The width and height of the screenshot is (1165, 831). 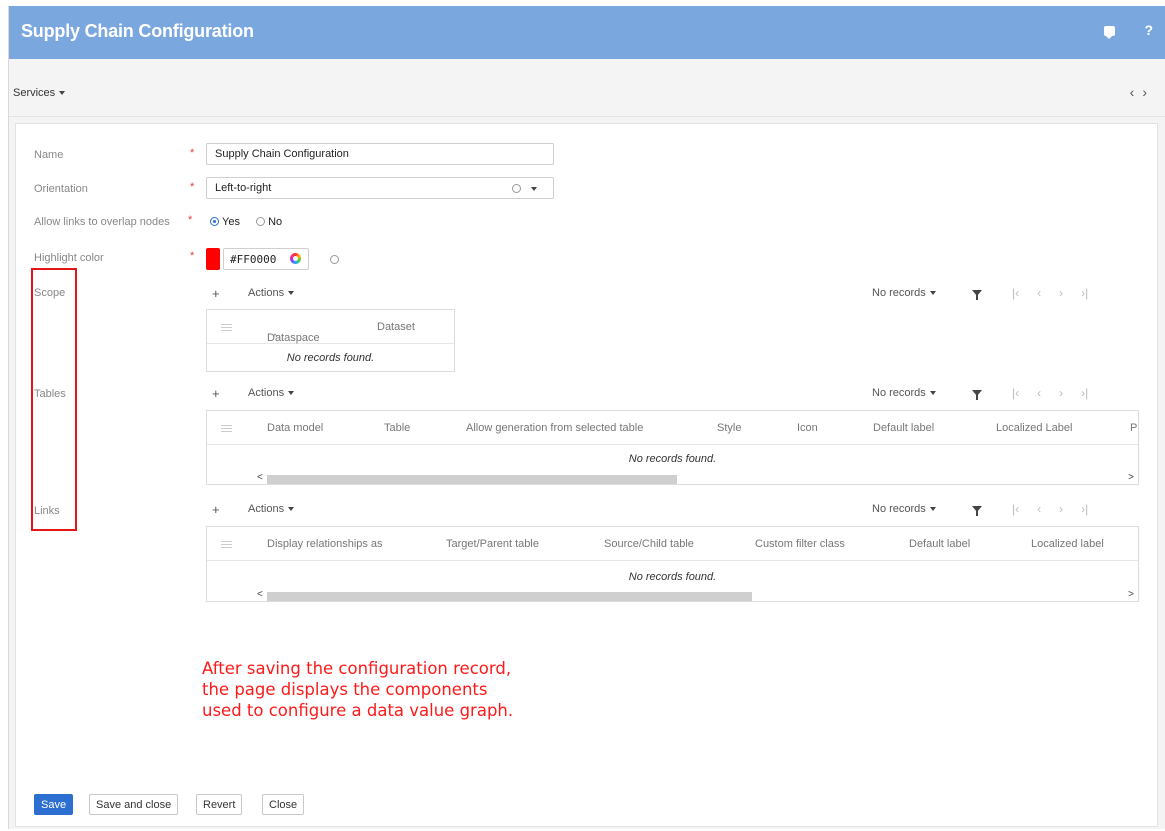 I want to click on revert-button: Revert, so click(x=219, y=804).